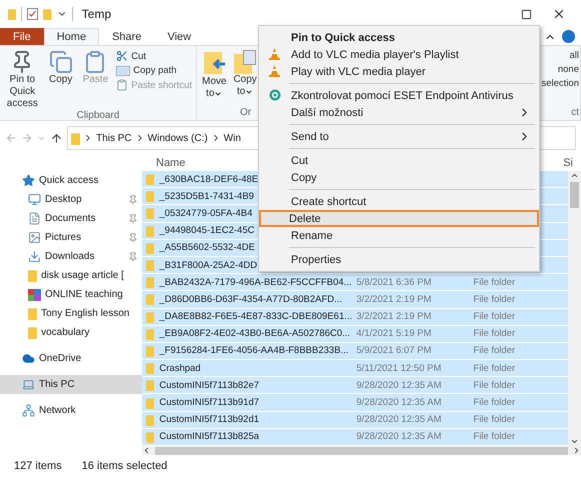 The height and width of the screenshot is (477, 581). I want to click on file-row: Crashpad 5/11/2021 12:50 PM File folder, so click(355, 368).